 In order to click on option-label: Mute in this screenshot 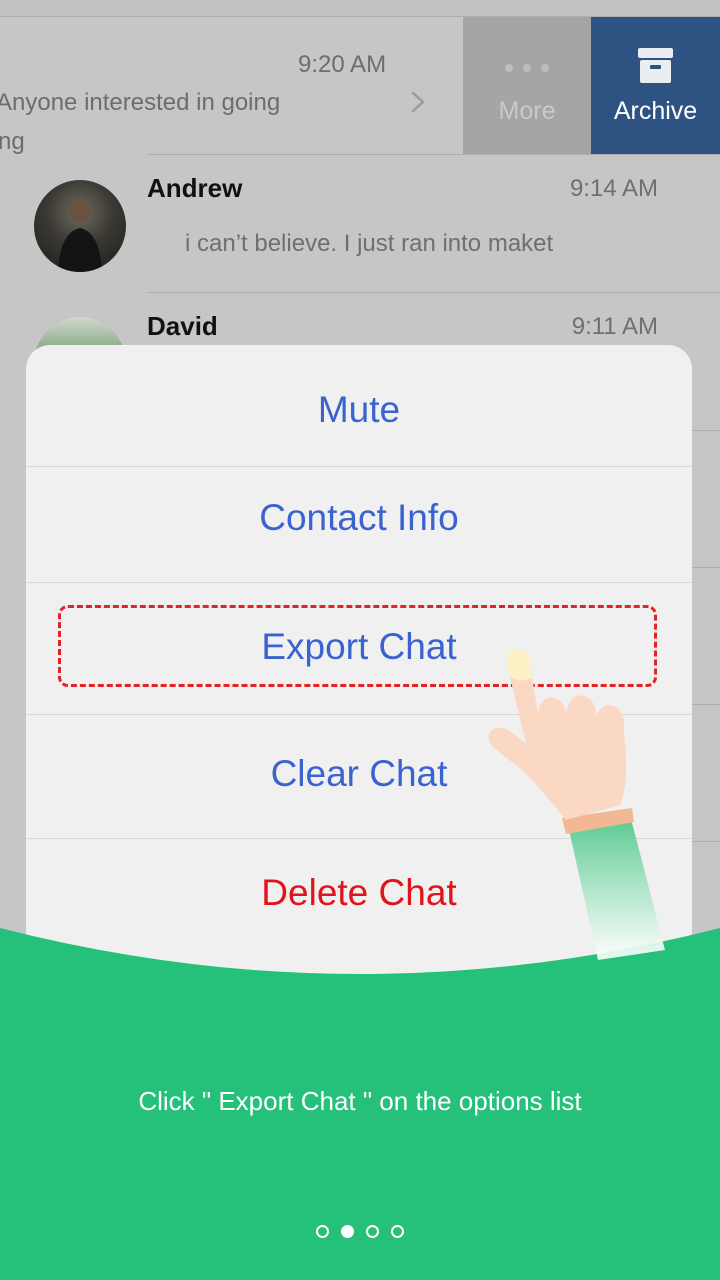, I will do `click(359, 409)`.